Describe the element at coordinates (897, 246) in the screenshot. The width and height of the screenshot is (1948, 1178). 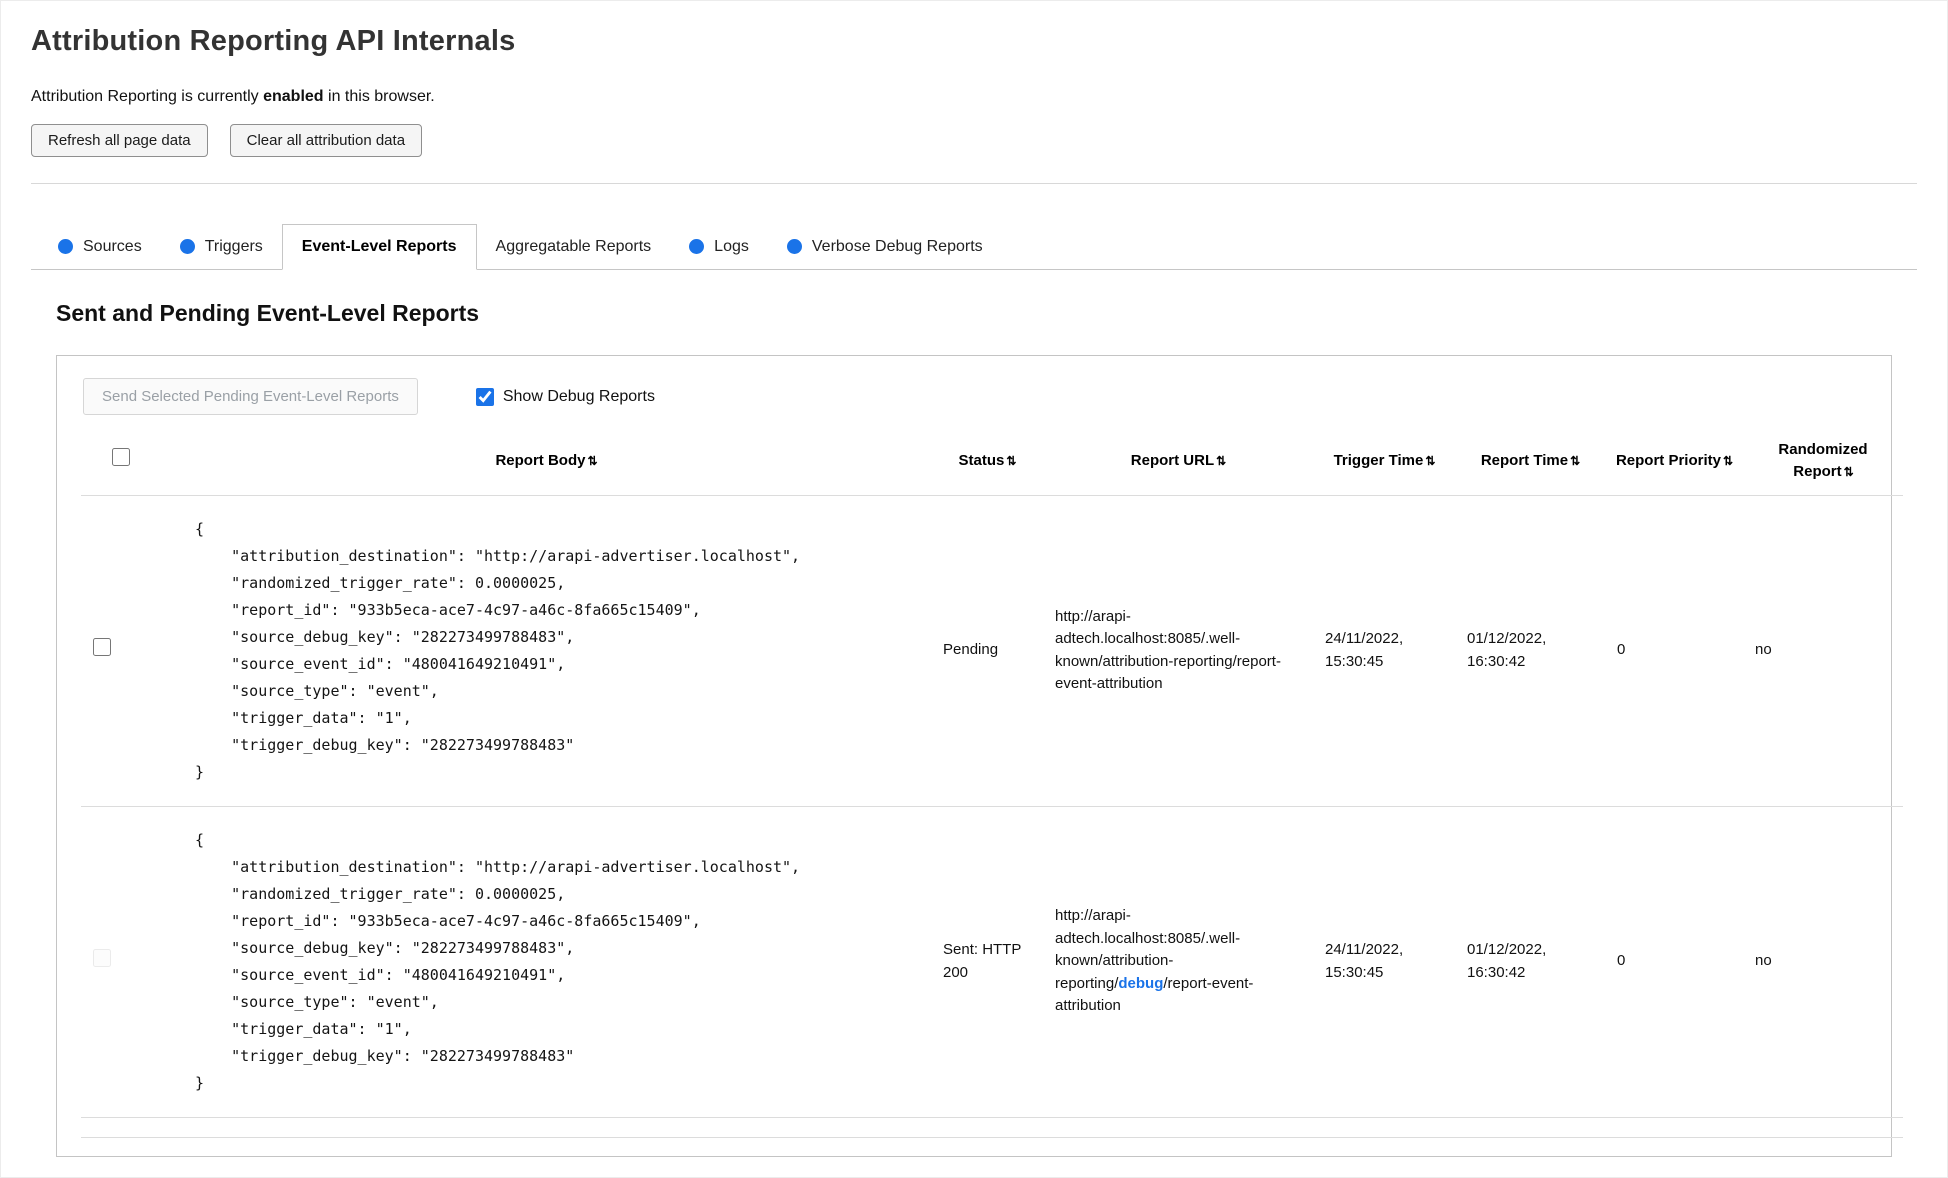
I see `tab-label: Verbose Debug Reports` at that location.